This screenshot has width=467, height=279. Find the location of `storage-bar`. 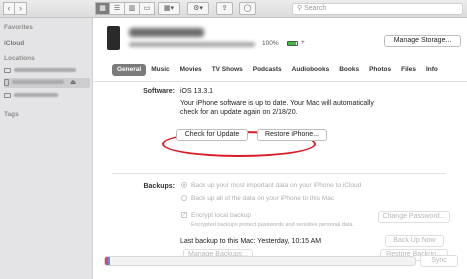

storage-bar is located at coordinates (260, 261).